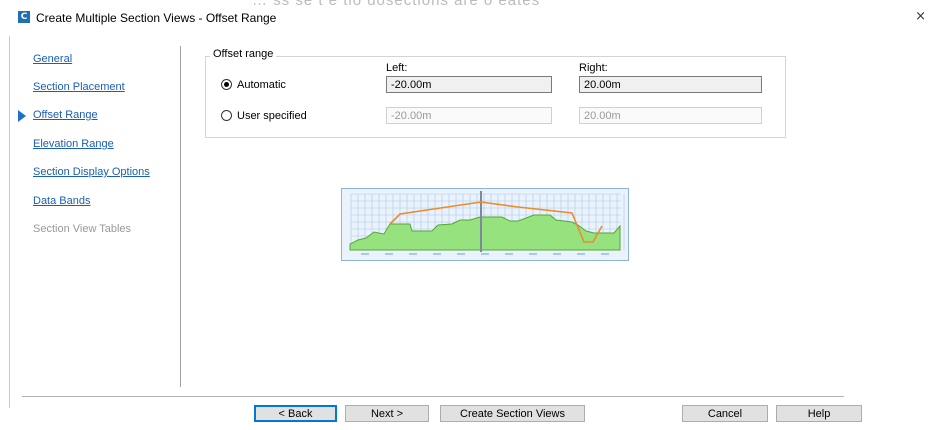  I want to click on right-offset-label: Right:, so click(593, 68).